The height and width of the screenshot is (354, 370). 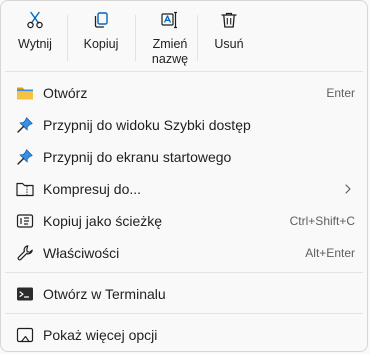 I want to click on copy-button: Kopiuj, so click(x=101, y=37).